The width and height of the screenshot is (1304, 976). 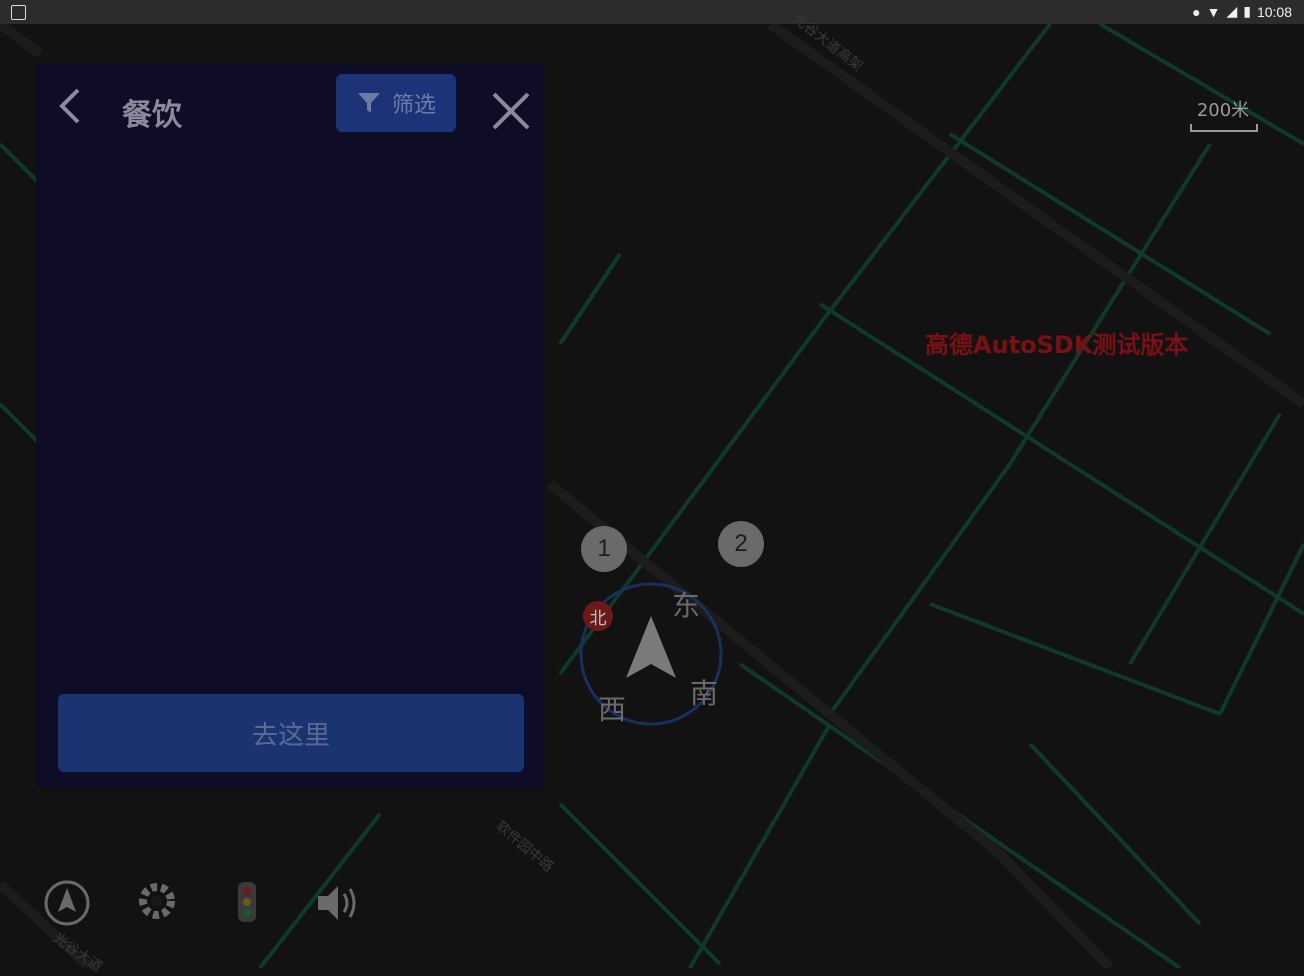 What do you see at coordinates (604, 549) in the screenshot?
I see `poi-marker-1: 1` at bounding box center [604, 549].